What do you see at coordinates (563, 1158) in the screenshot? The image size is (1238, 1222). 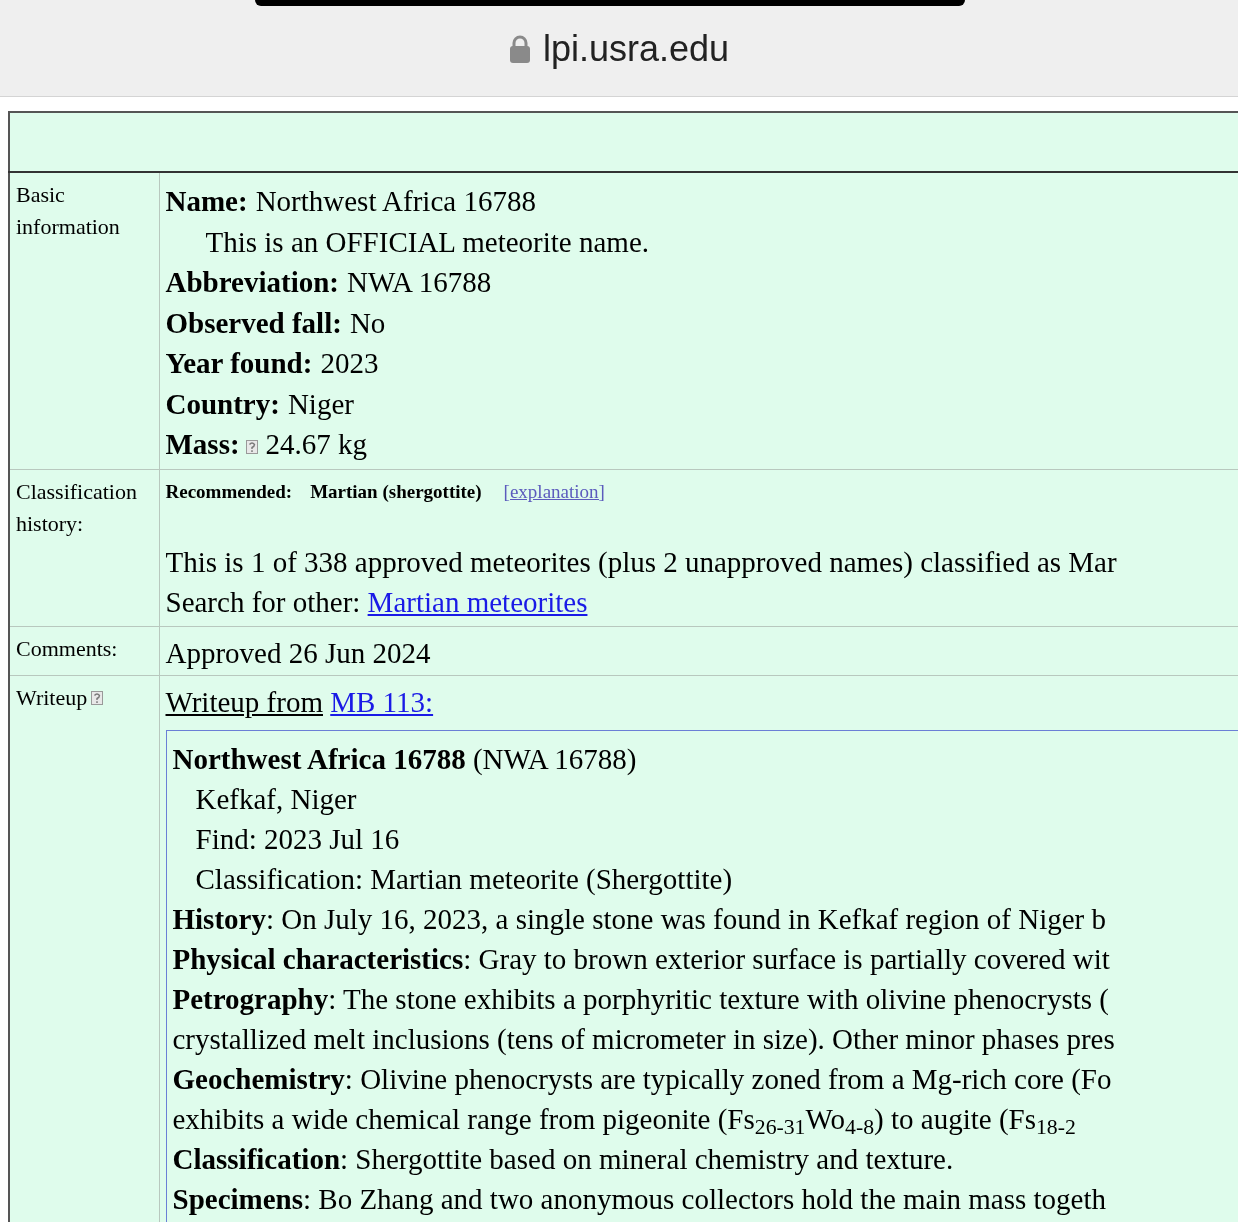 I see `writeup-text: Classification: Shergottite based on mineral chemistry and texture.` at bounding box center [563, 1158].